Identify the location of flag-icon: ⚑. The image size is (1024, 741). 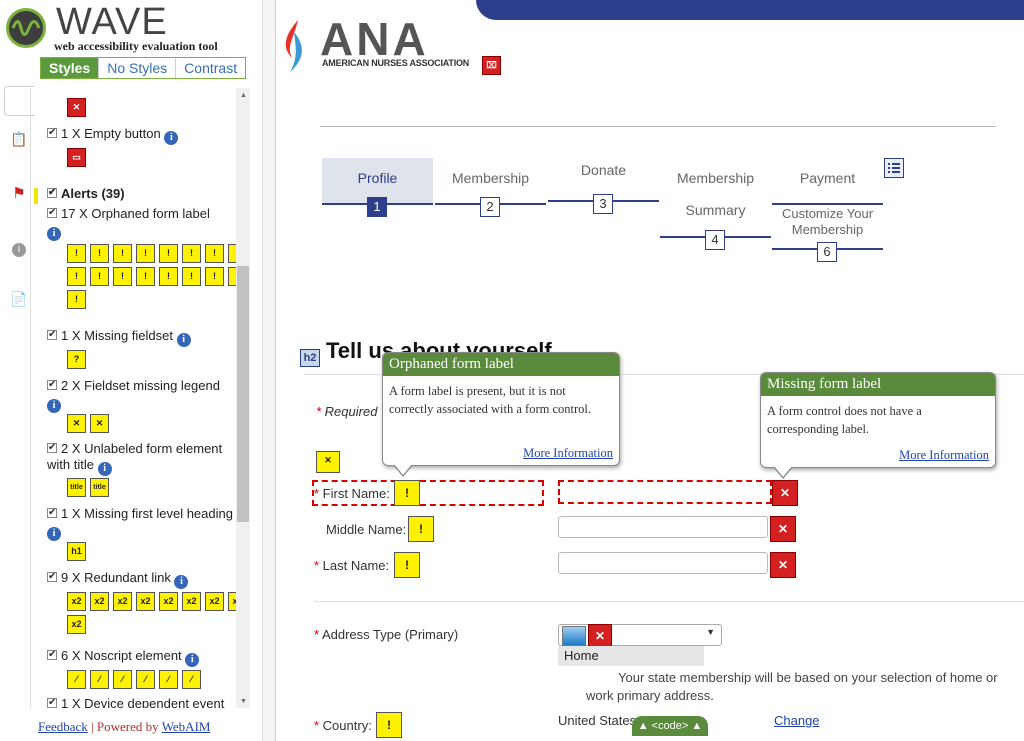
(19, 193).